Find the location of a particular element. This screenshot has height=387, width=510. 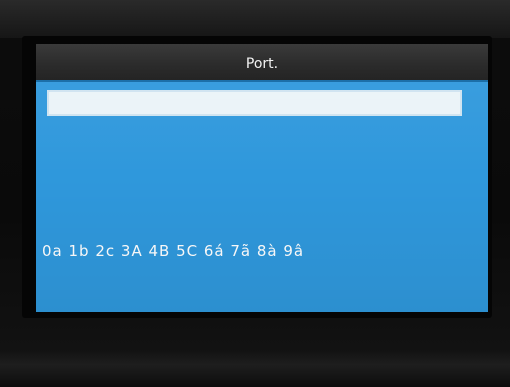

device-bezel-top is located at coordinates (255, 19).